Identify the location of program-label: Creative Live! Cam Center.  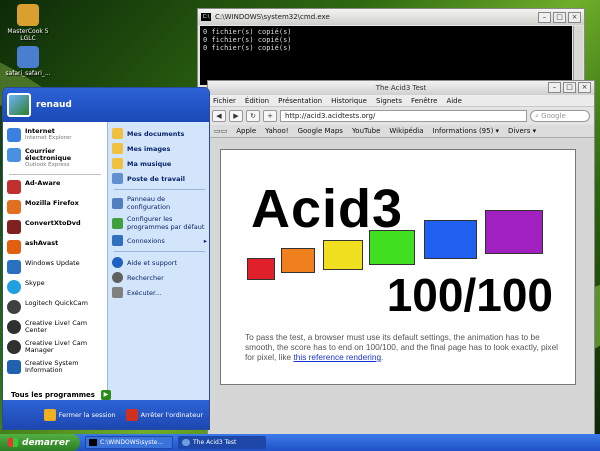
(56, 326).